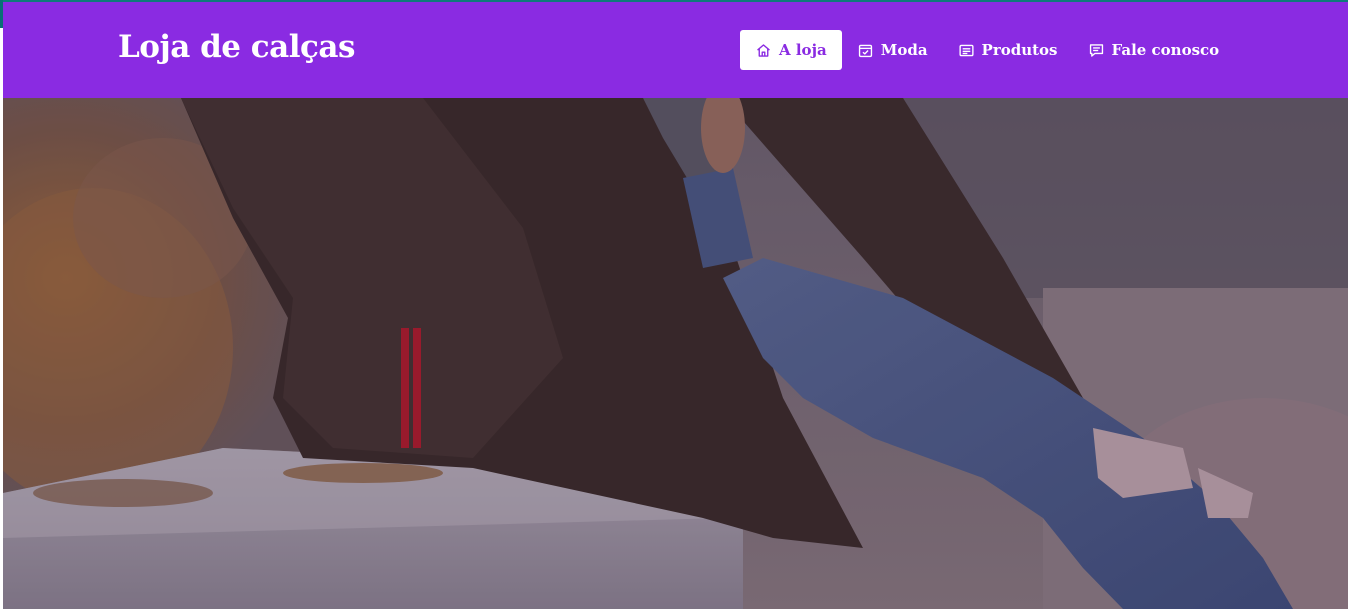  I want to click on nav-item-produtos: Produtos, so click(1008, 50).